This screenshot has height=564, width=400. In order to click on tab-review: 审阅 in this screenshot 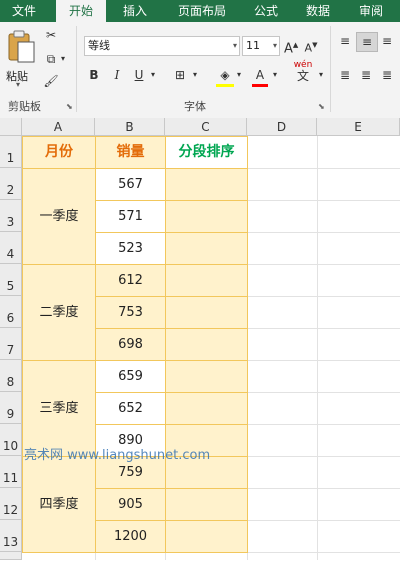, I will do `click(371, 11)`.